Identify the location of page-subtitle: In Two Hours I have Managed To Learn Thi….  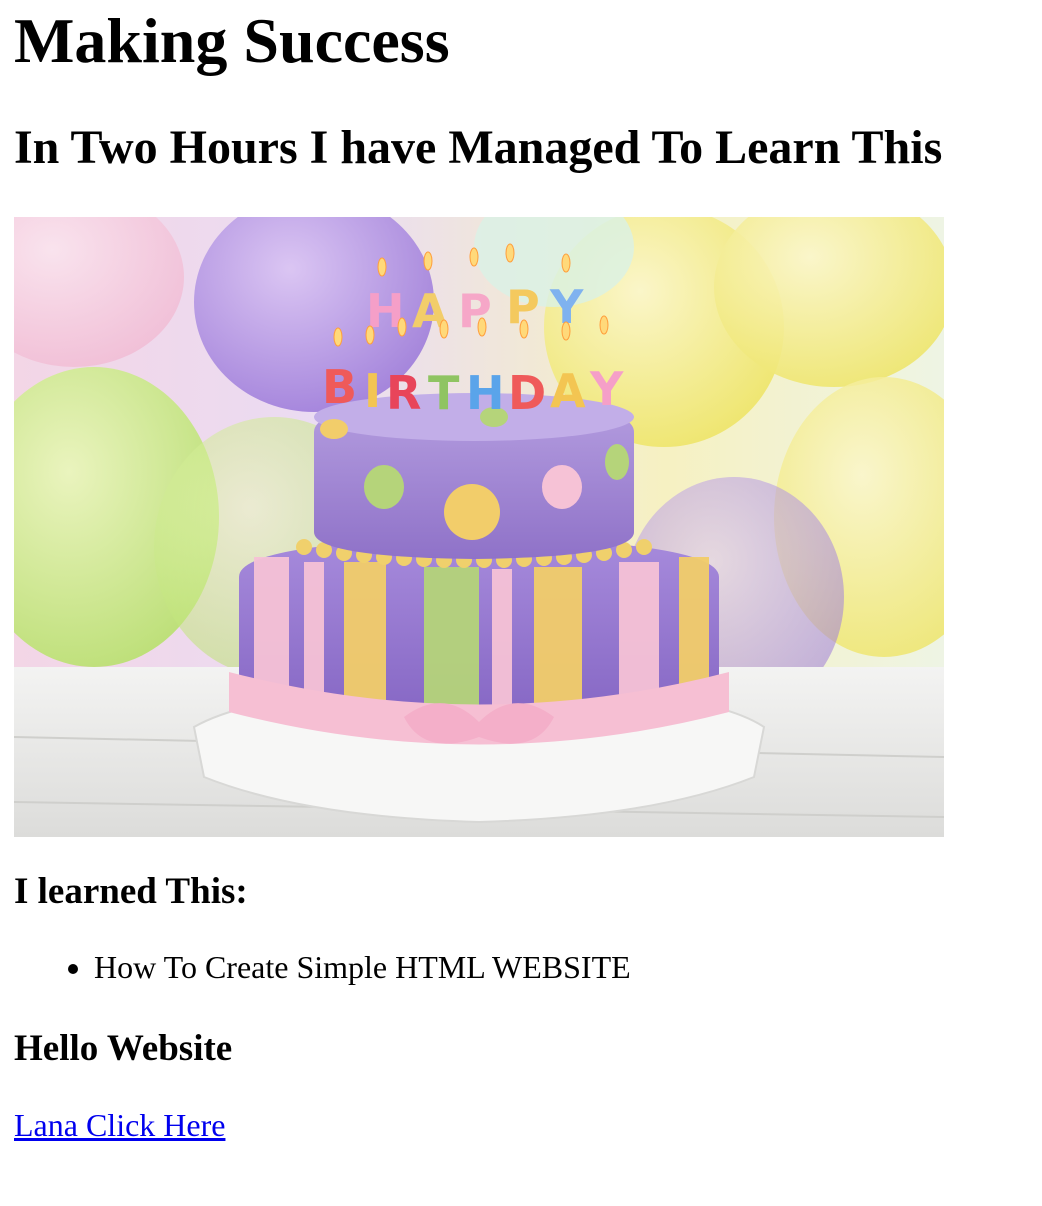
(478, 147).